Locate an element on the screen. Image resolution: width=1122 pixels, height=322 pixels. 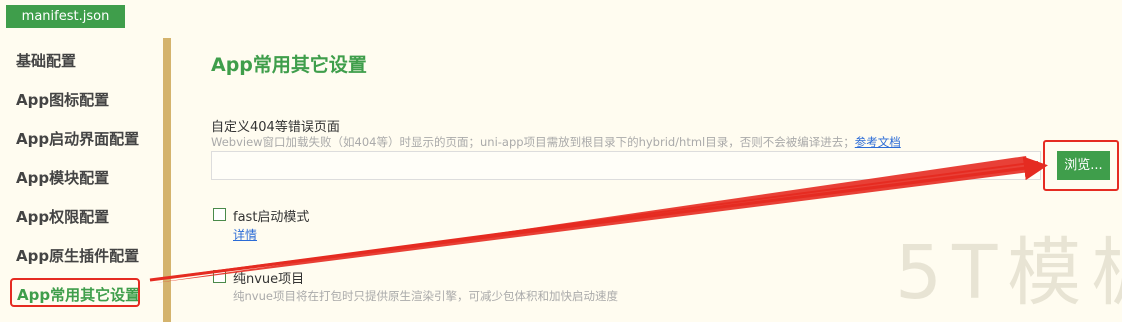
highlight-box-sidebar is located at coordinates (75, 292).